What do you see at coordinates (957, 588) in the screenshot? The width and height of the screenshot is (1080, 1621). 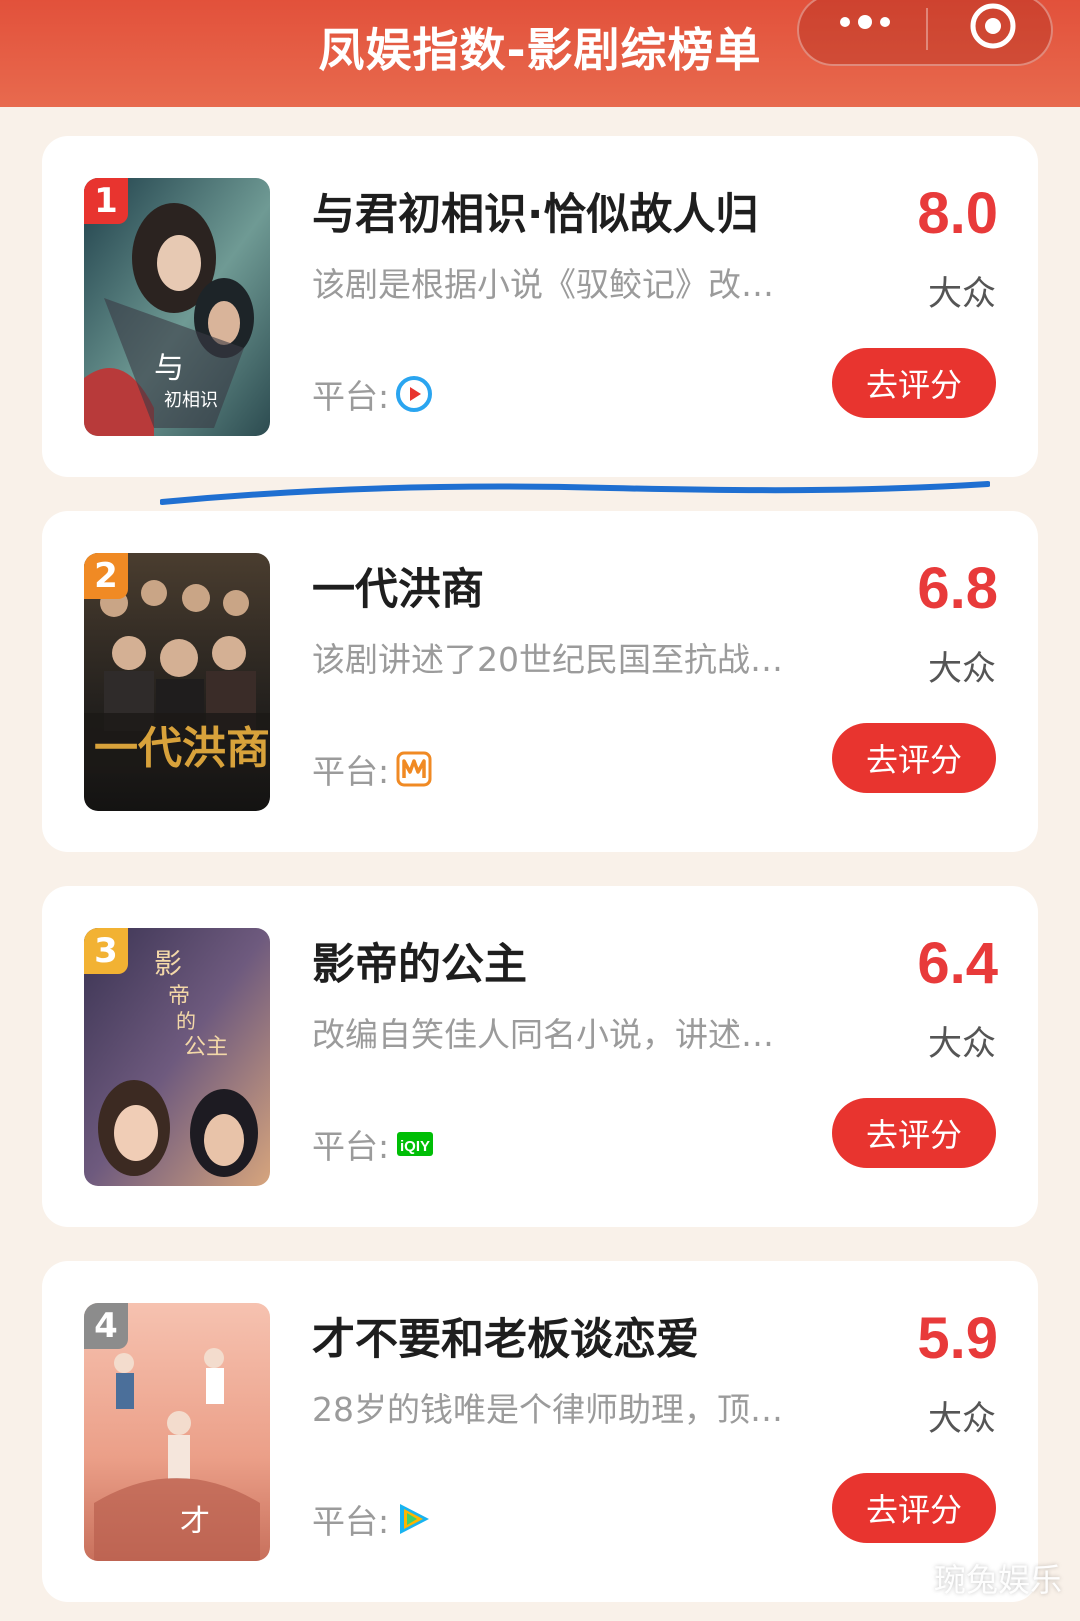 I see `score-value: 6.8` at bounding box center [957, 588].